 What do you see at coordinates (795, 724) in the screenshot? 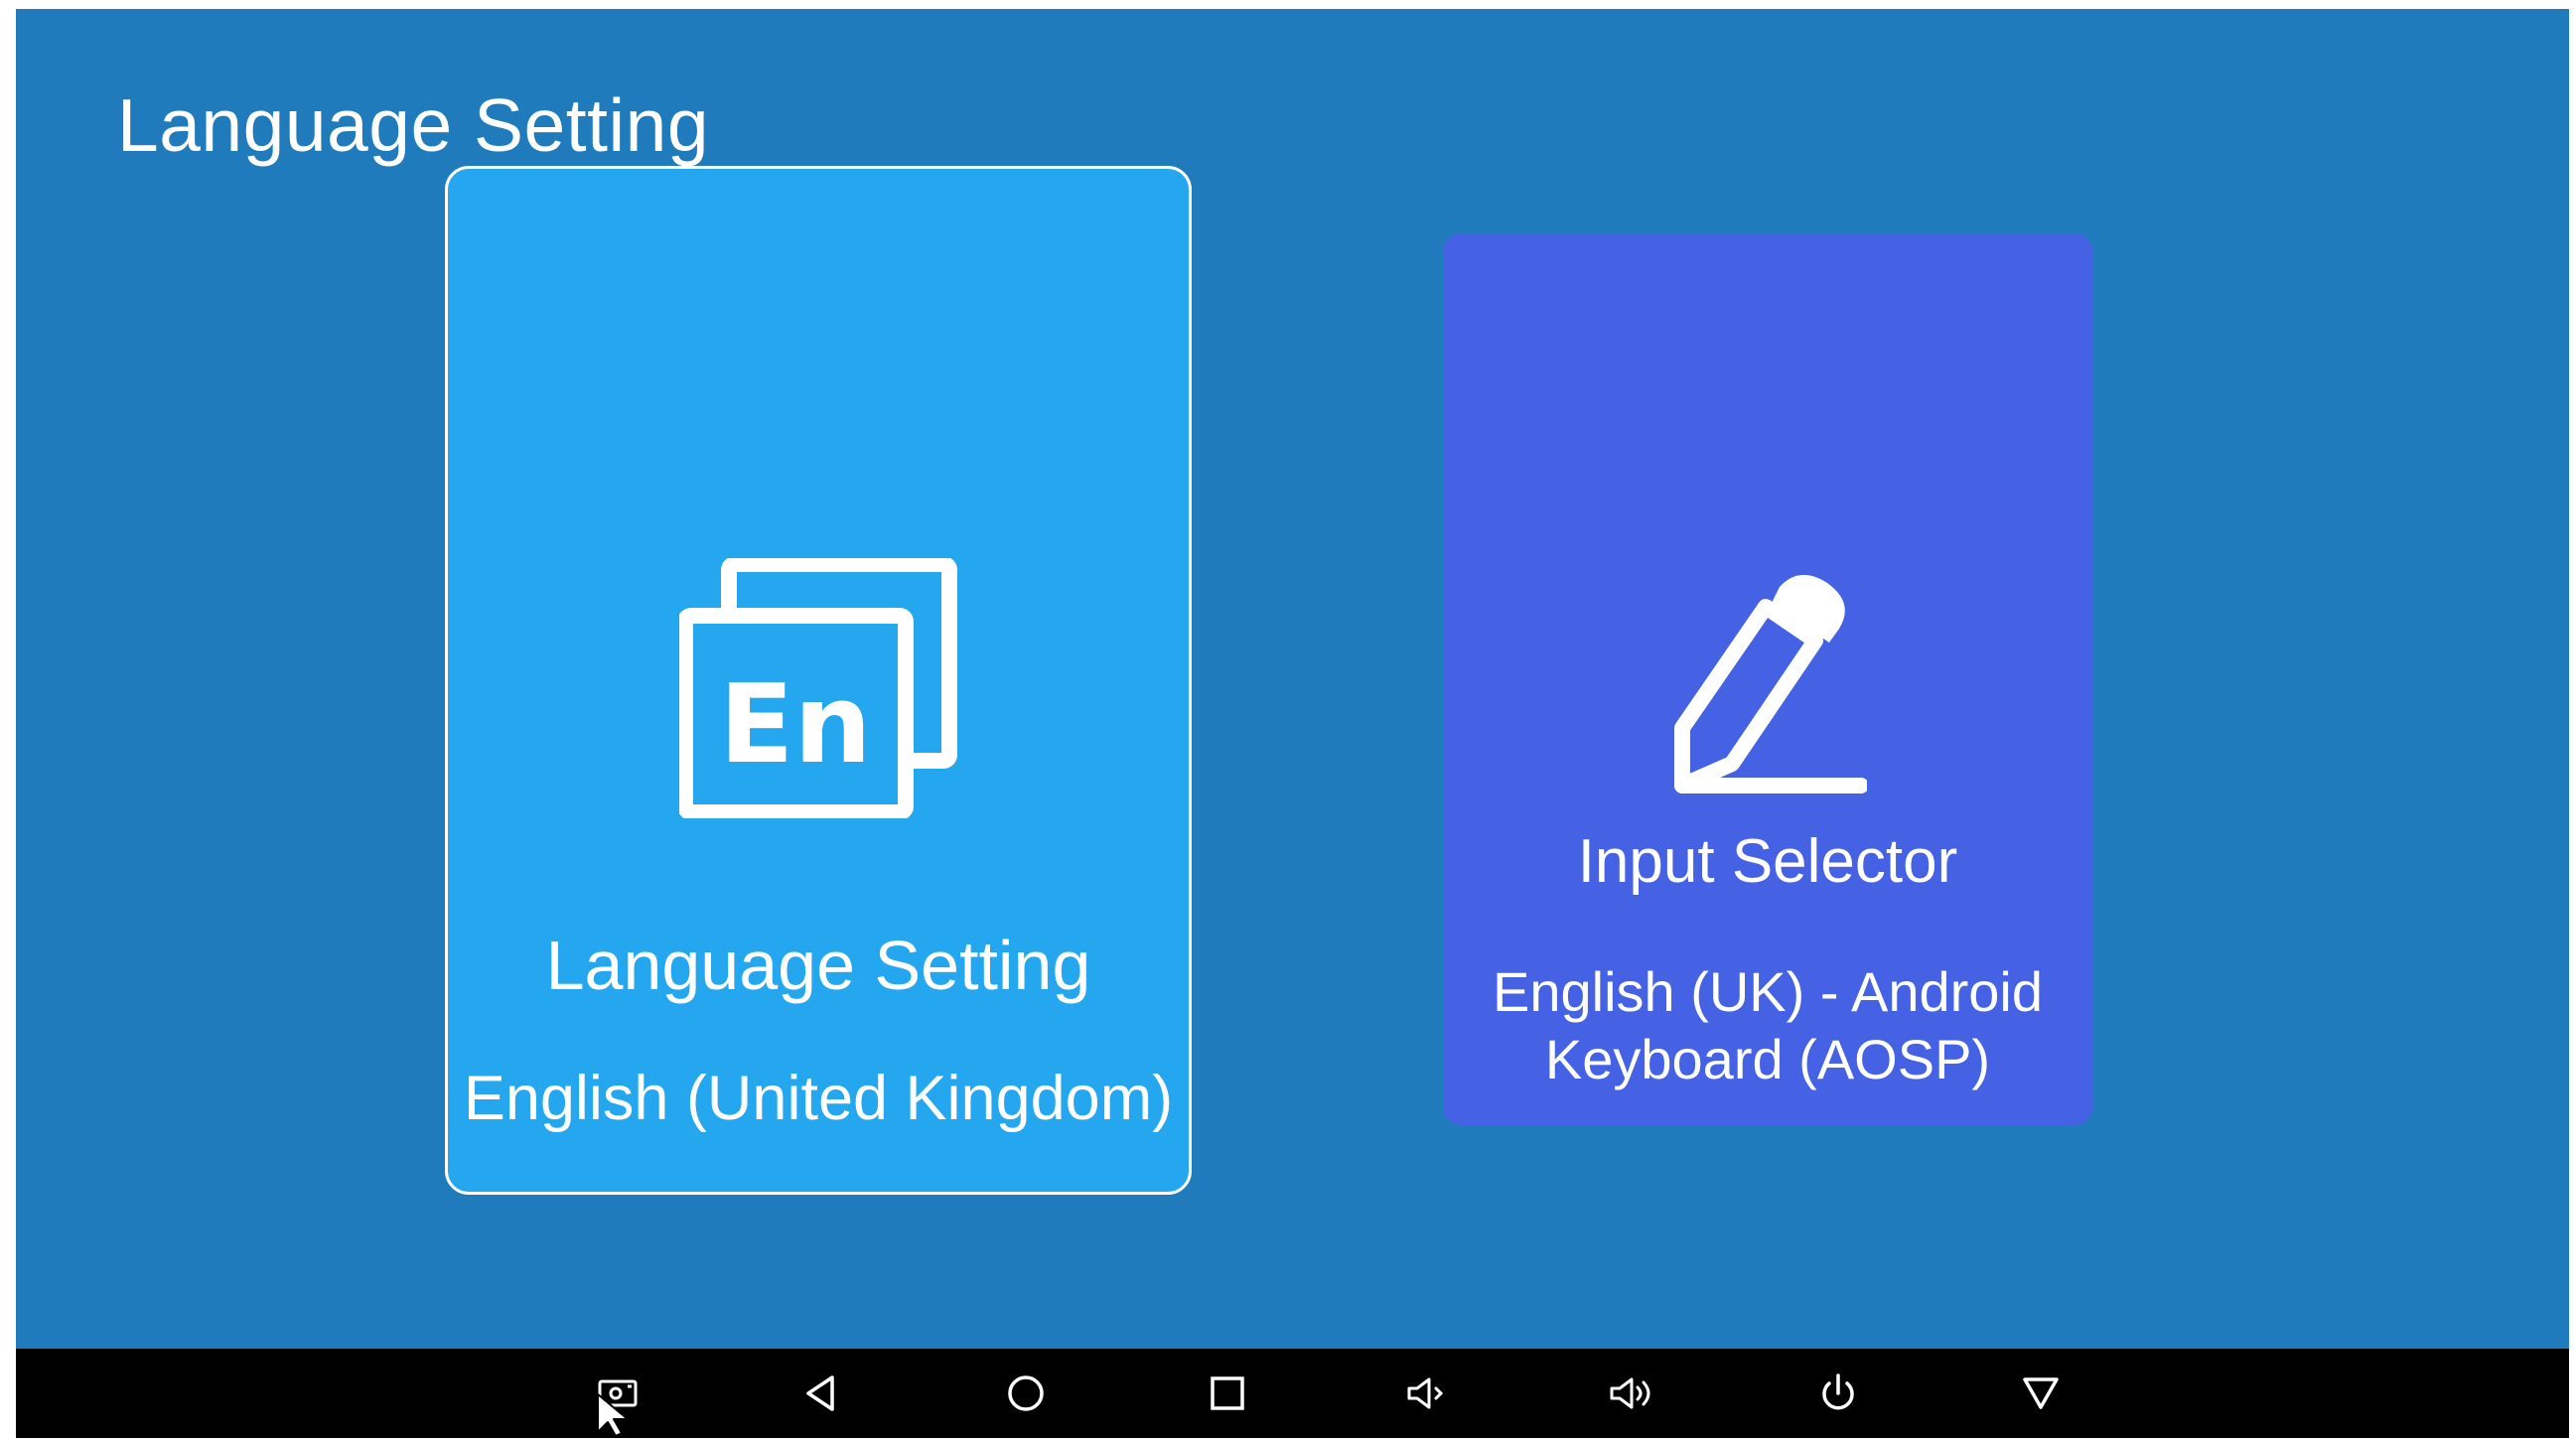
I see `en-icon-text: En` at bounding box center [795, 724].